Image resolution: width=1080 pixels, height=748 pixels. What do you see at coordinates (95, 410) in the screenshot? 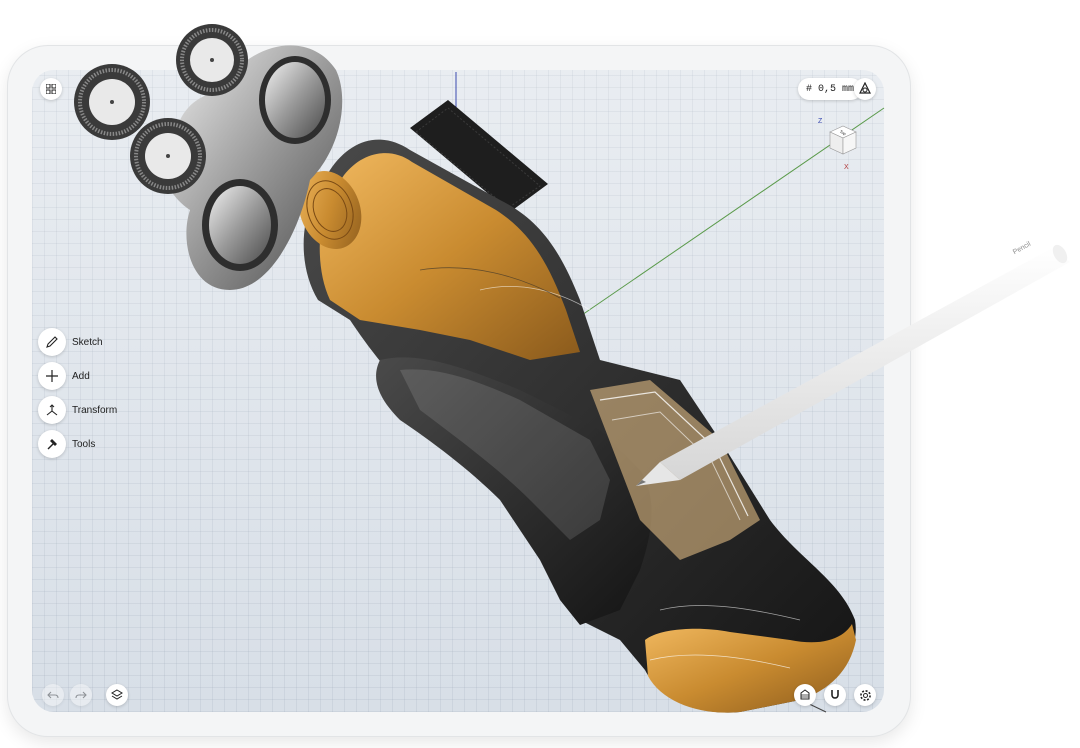
I see `sidebar-item-label: Transform` at bounding box center [95, 410].